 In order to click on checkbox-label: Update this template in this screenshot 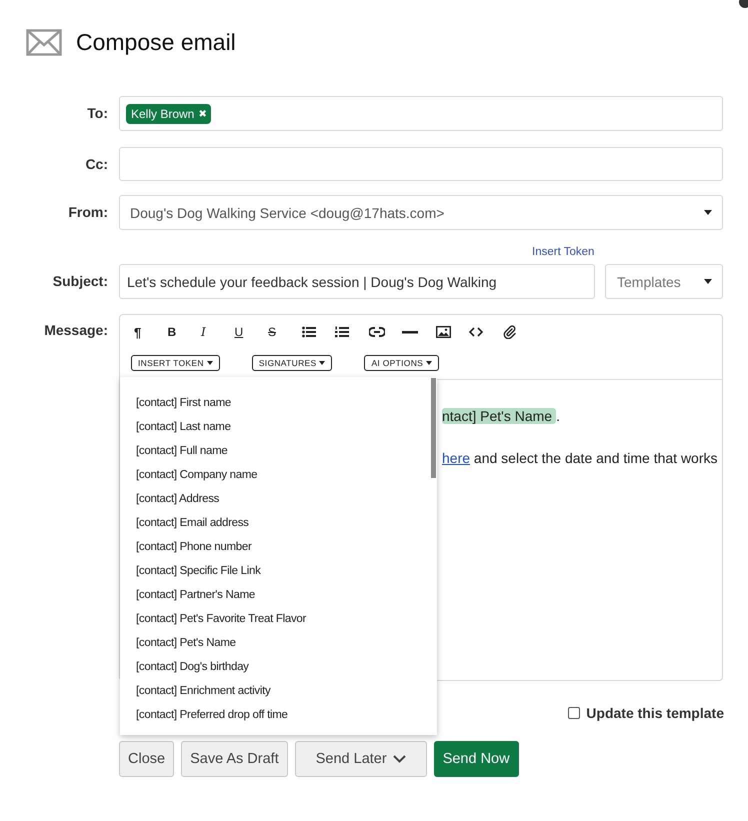, I will do `click(655, 713)`.